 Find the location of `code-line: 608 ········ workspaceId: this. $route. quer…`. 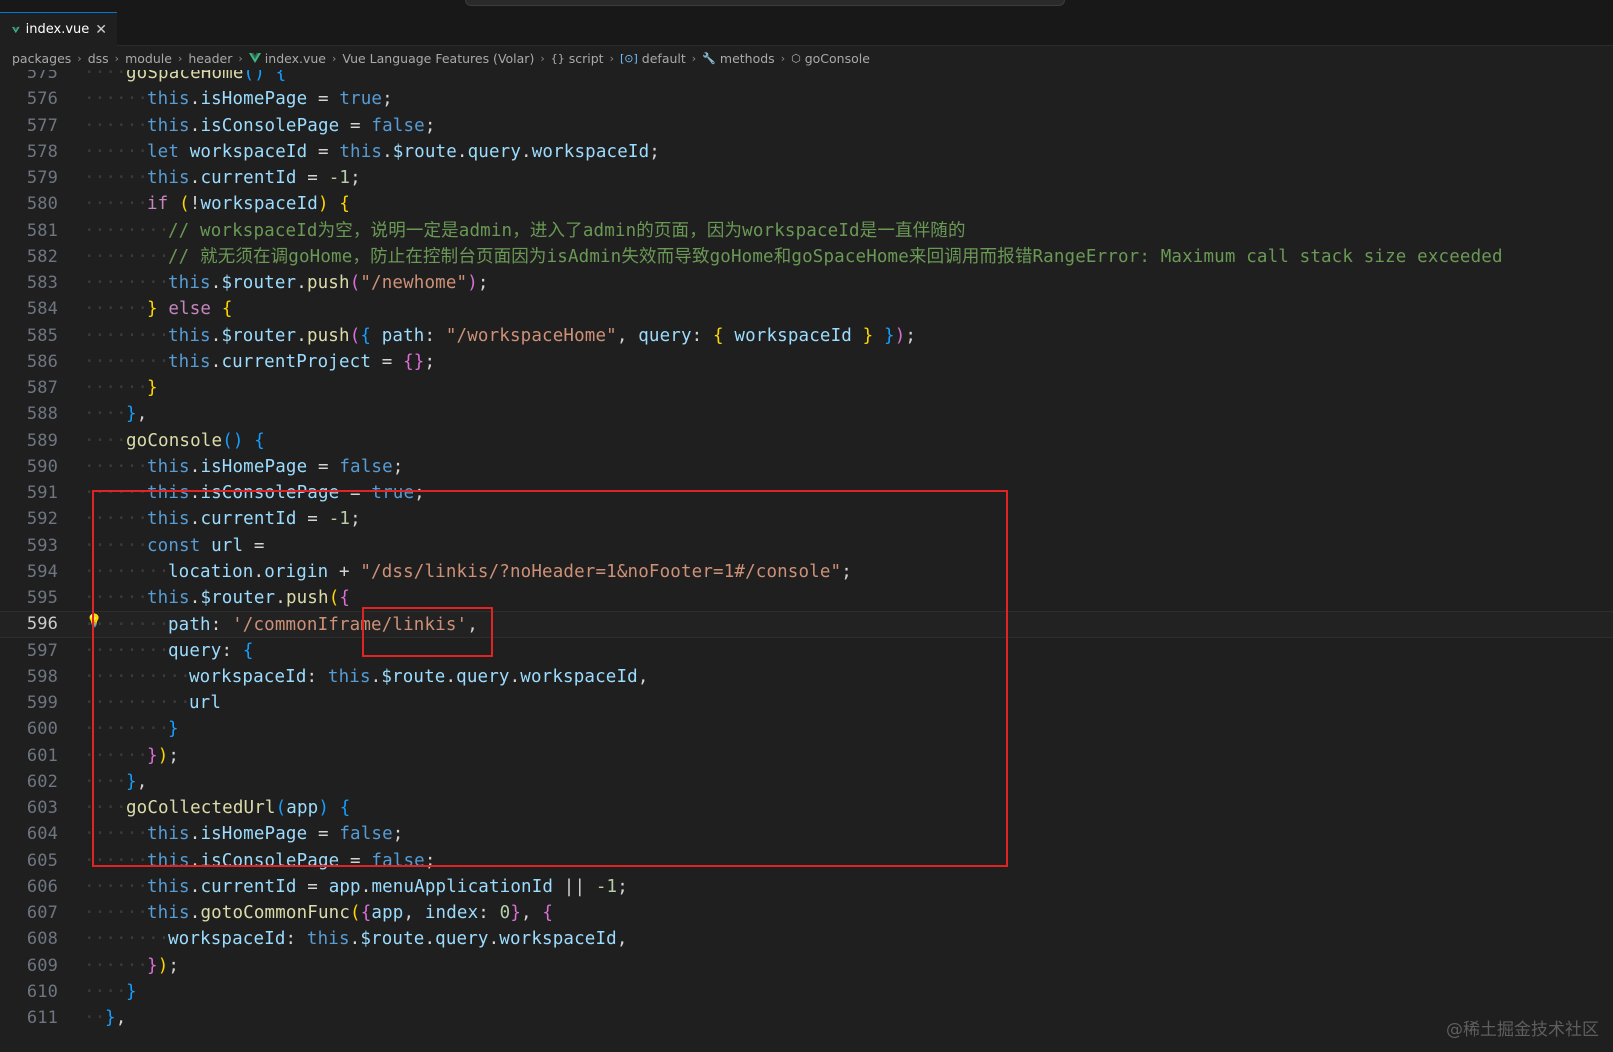

code-line: 608 ········ workspaceId: this. $route. quer… is located at coordinates (806, 939).